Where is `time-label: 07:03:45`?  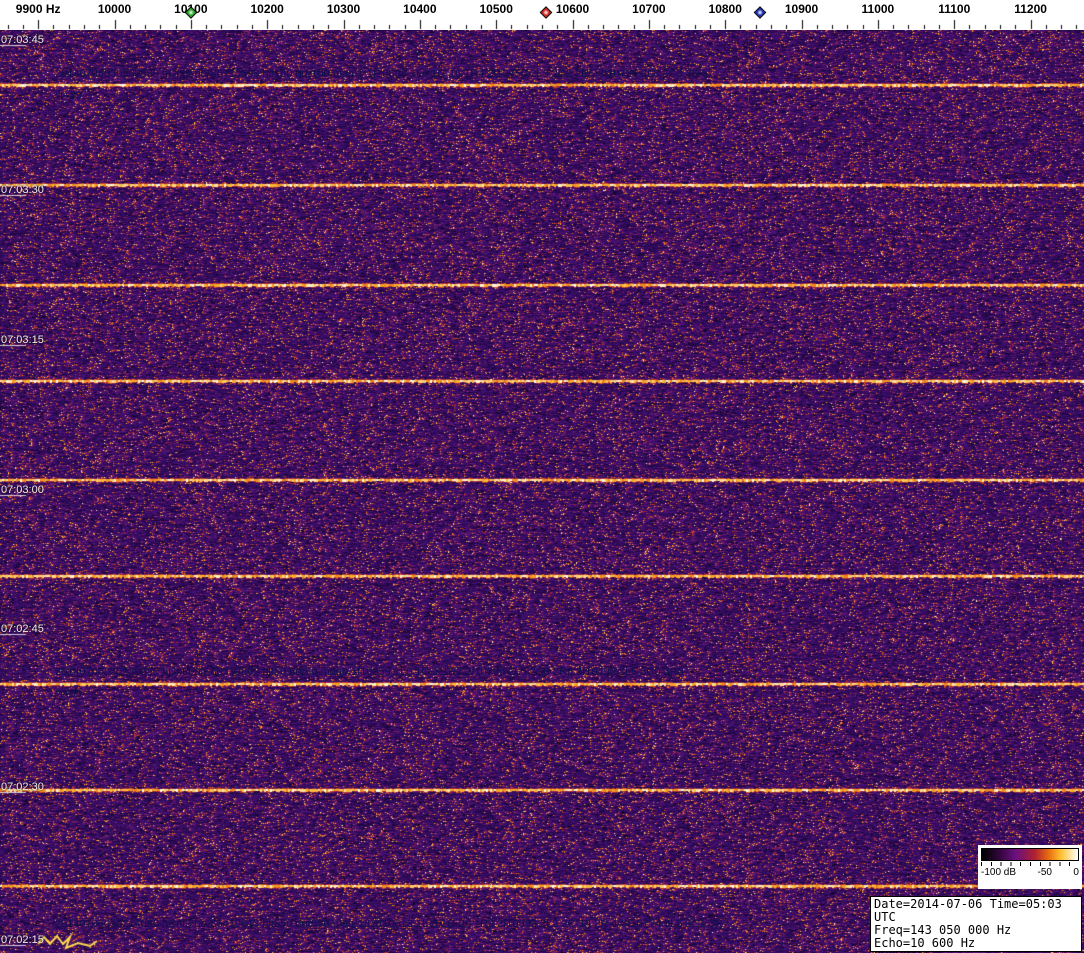 time-label: 07:03:45 is located at coordinates (22, 40).